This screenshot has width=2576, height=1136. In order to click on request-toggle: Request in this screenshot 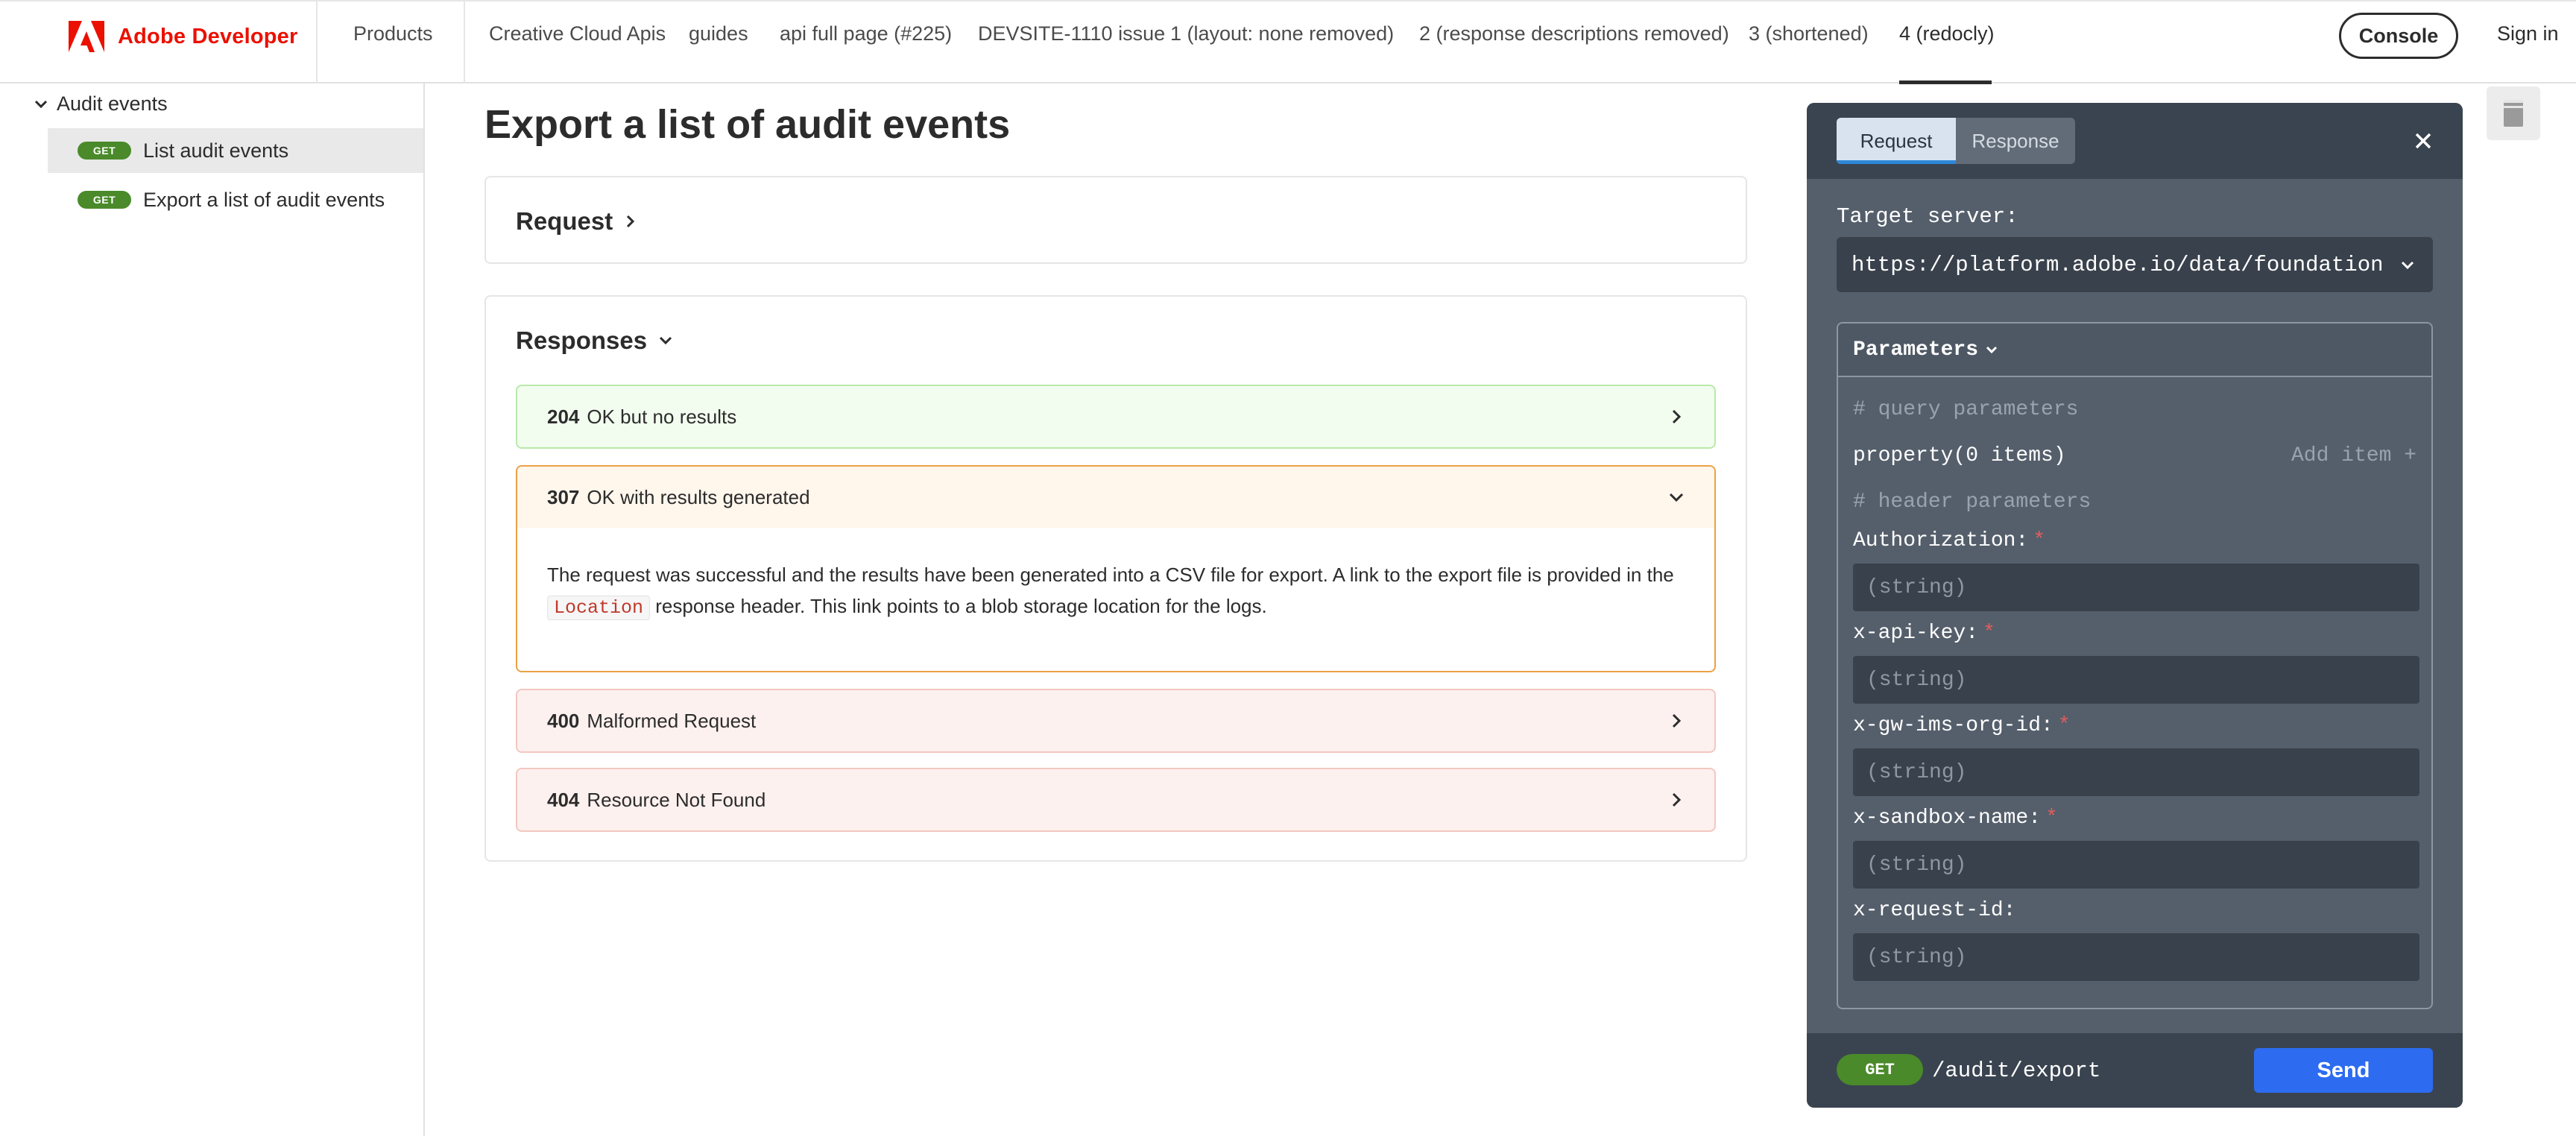, I will do `click(577, 222)`.